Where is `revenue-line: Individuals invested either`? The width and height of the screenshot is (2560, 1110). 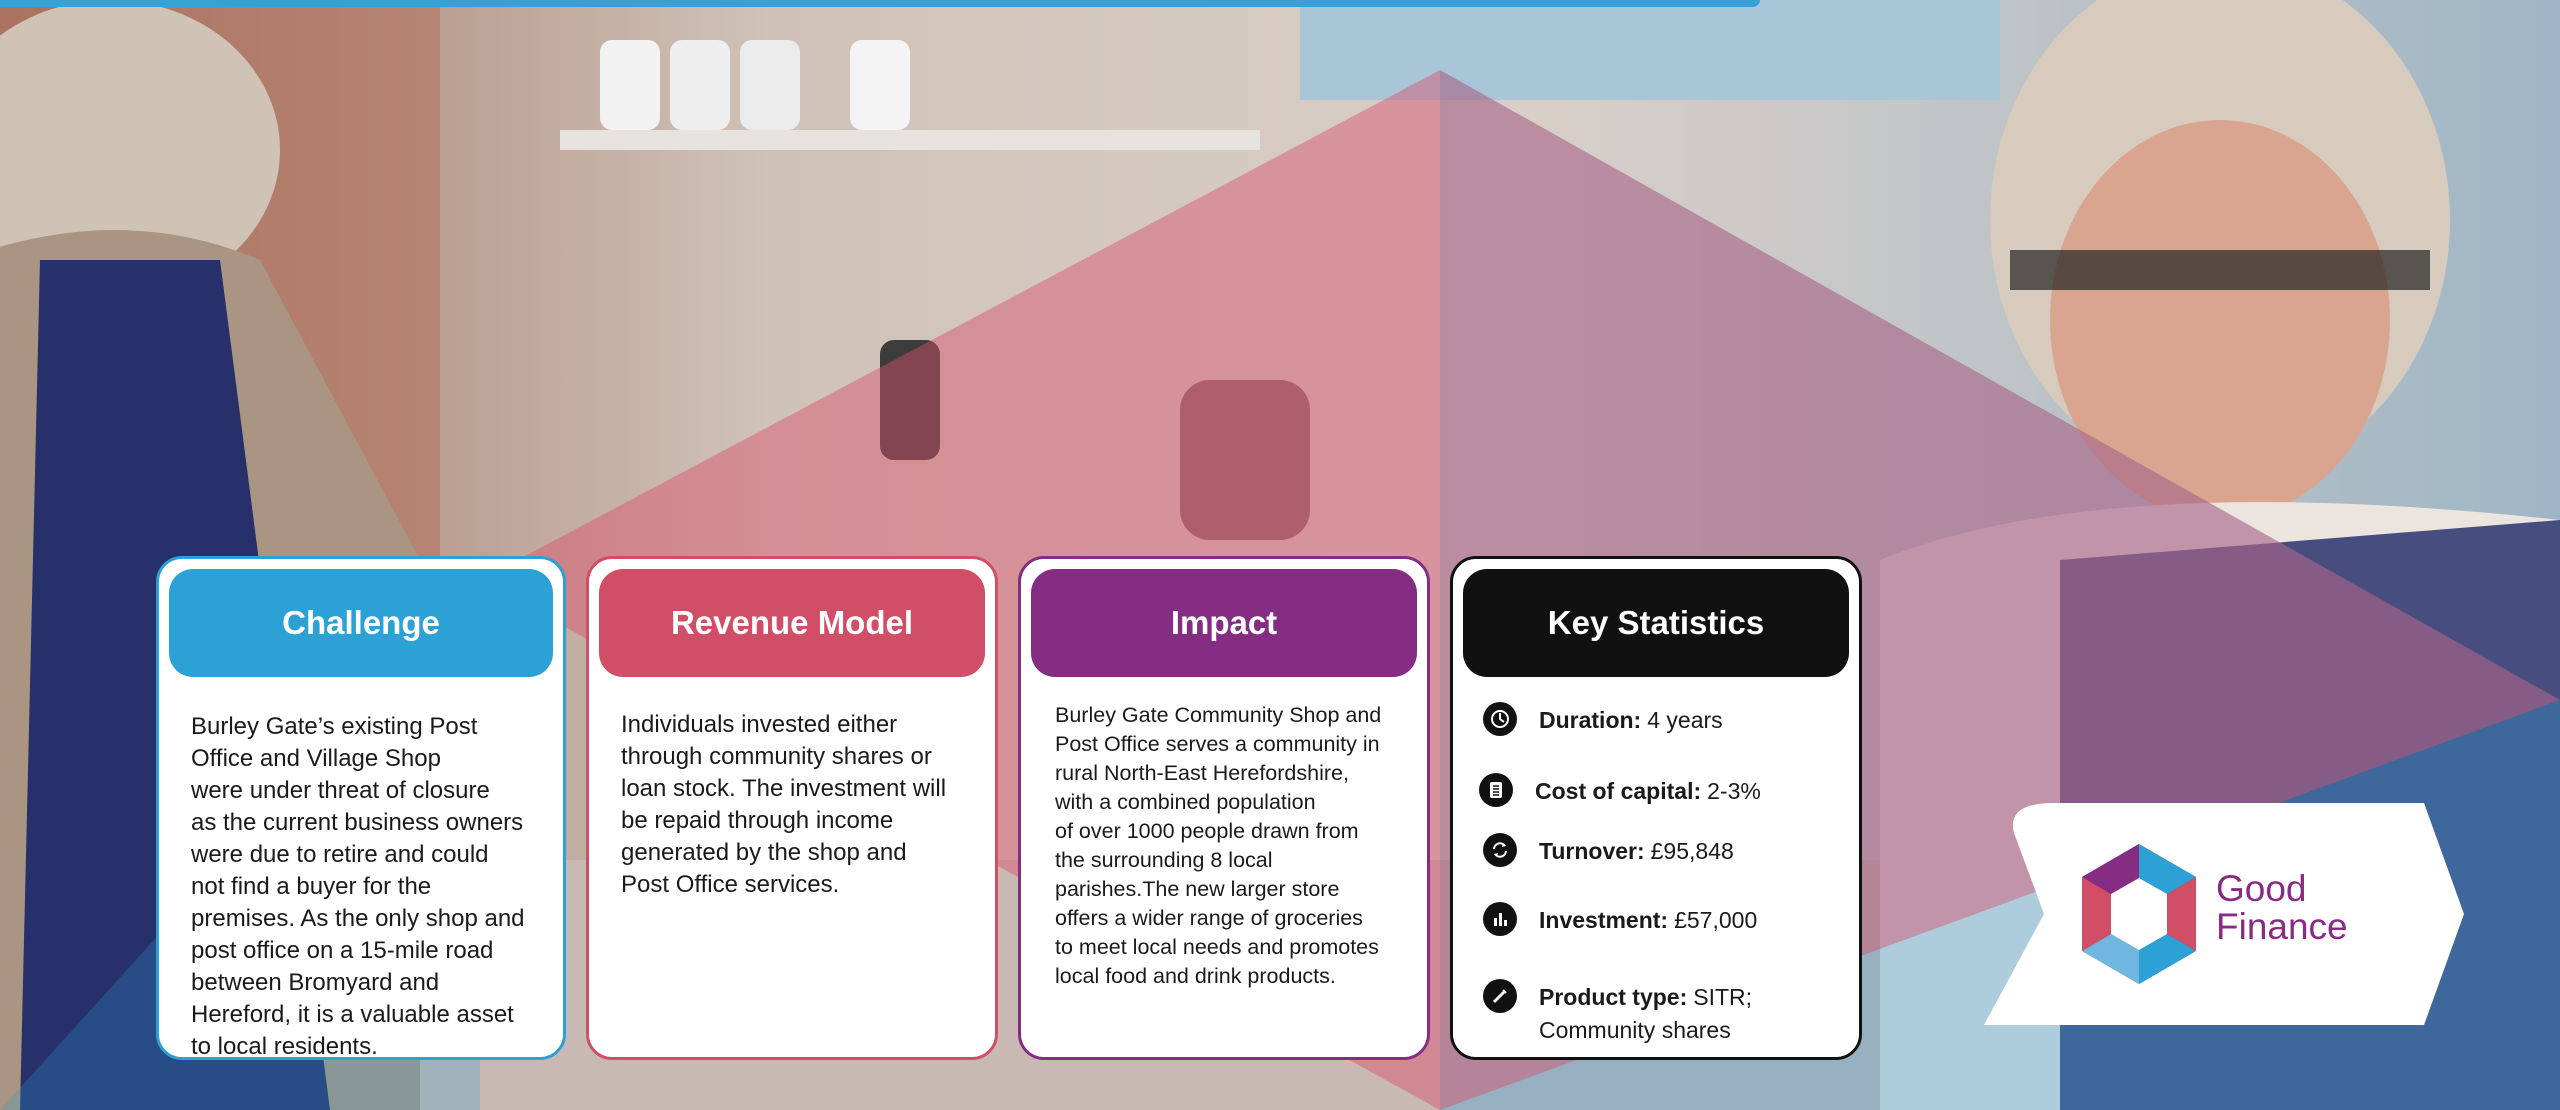 revenue-line: Individuals invested either is located at coordinates (759, 724).